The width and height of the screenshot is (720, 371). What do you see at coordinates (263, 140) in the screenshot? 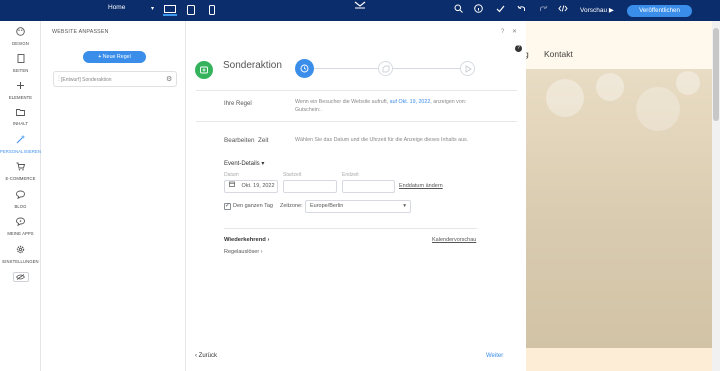
I see `time-label: Zeit` at bounding box center [263, 140].